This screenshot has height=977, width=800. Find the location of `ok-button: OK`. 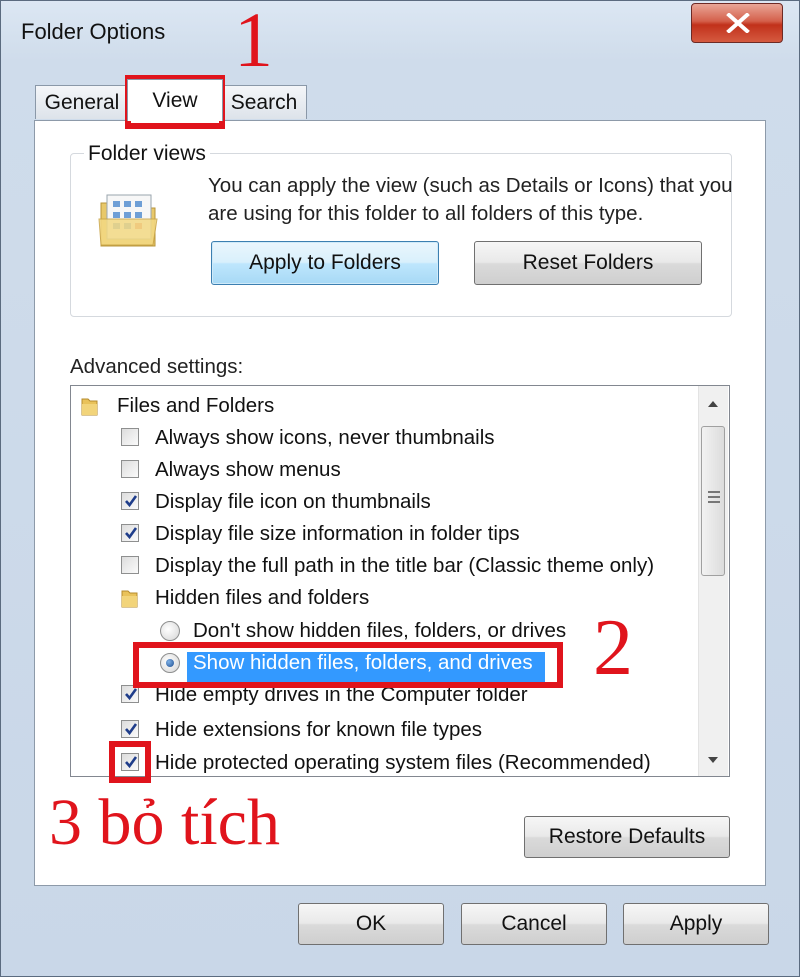

ok-button: OK is located at coordinates (371, 924).